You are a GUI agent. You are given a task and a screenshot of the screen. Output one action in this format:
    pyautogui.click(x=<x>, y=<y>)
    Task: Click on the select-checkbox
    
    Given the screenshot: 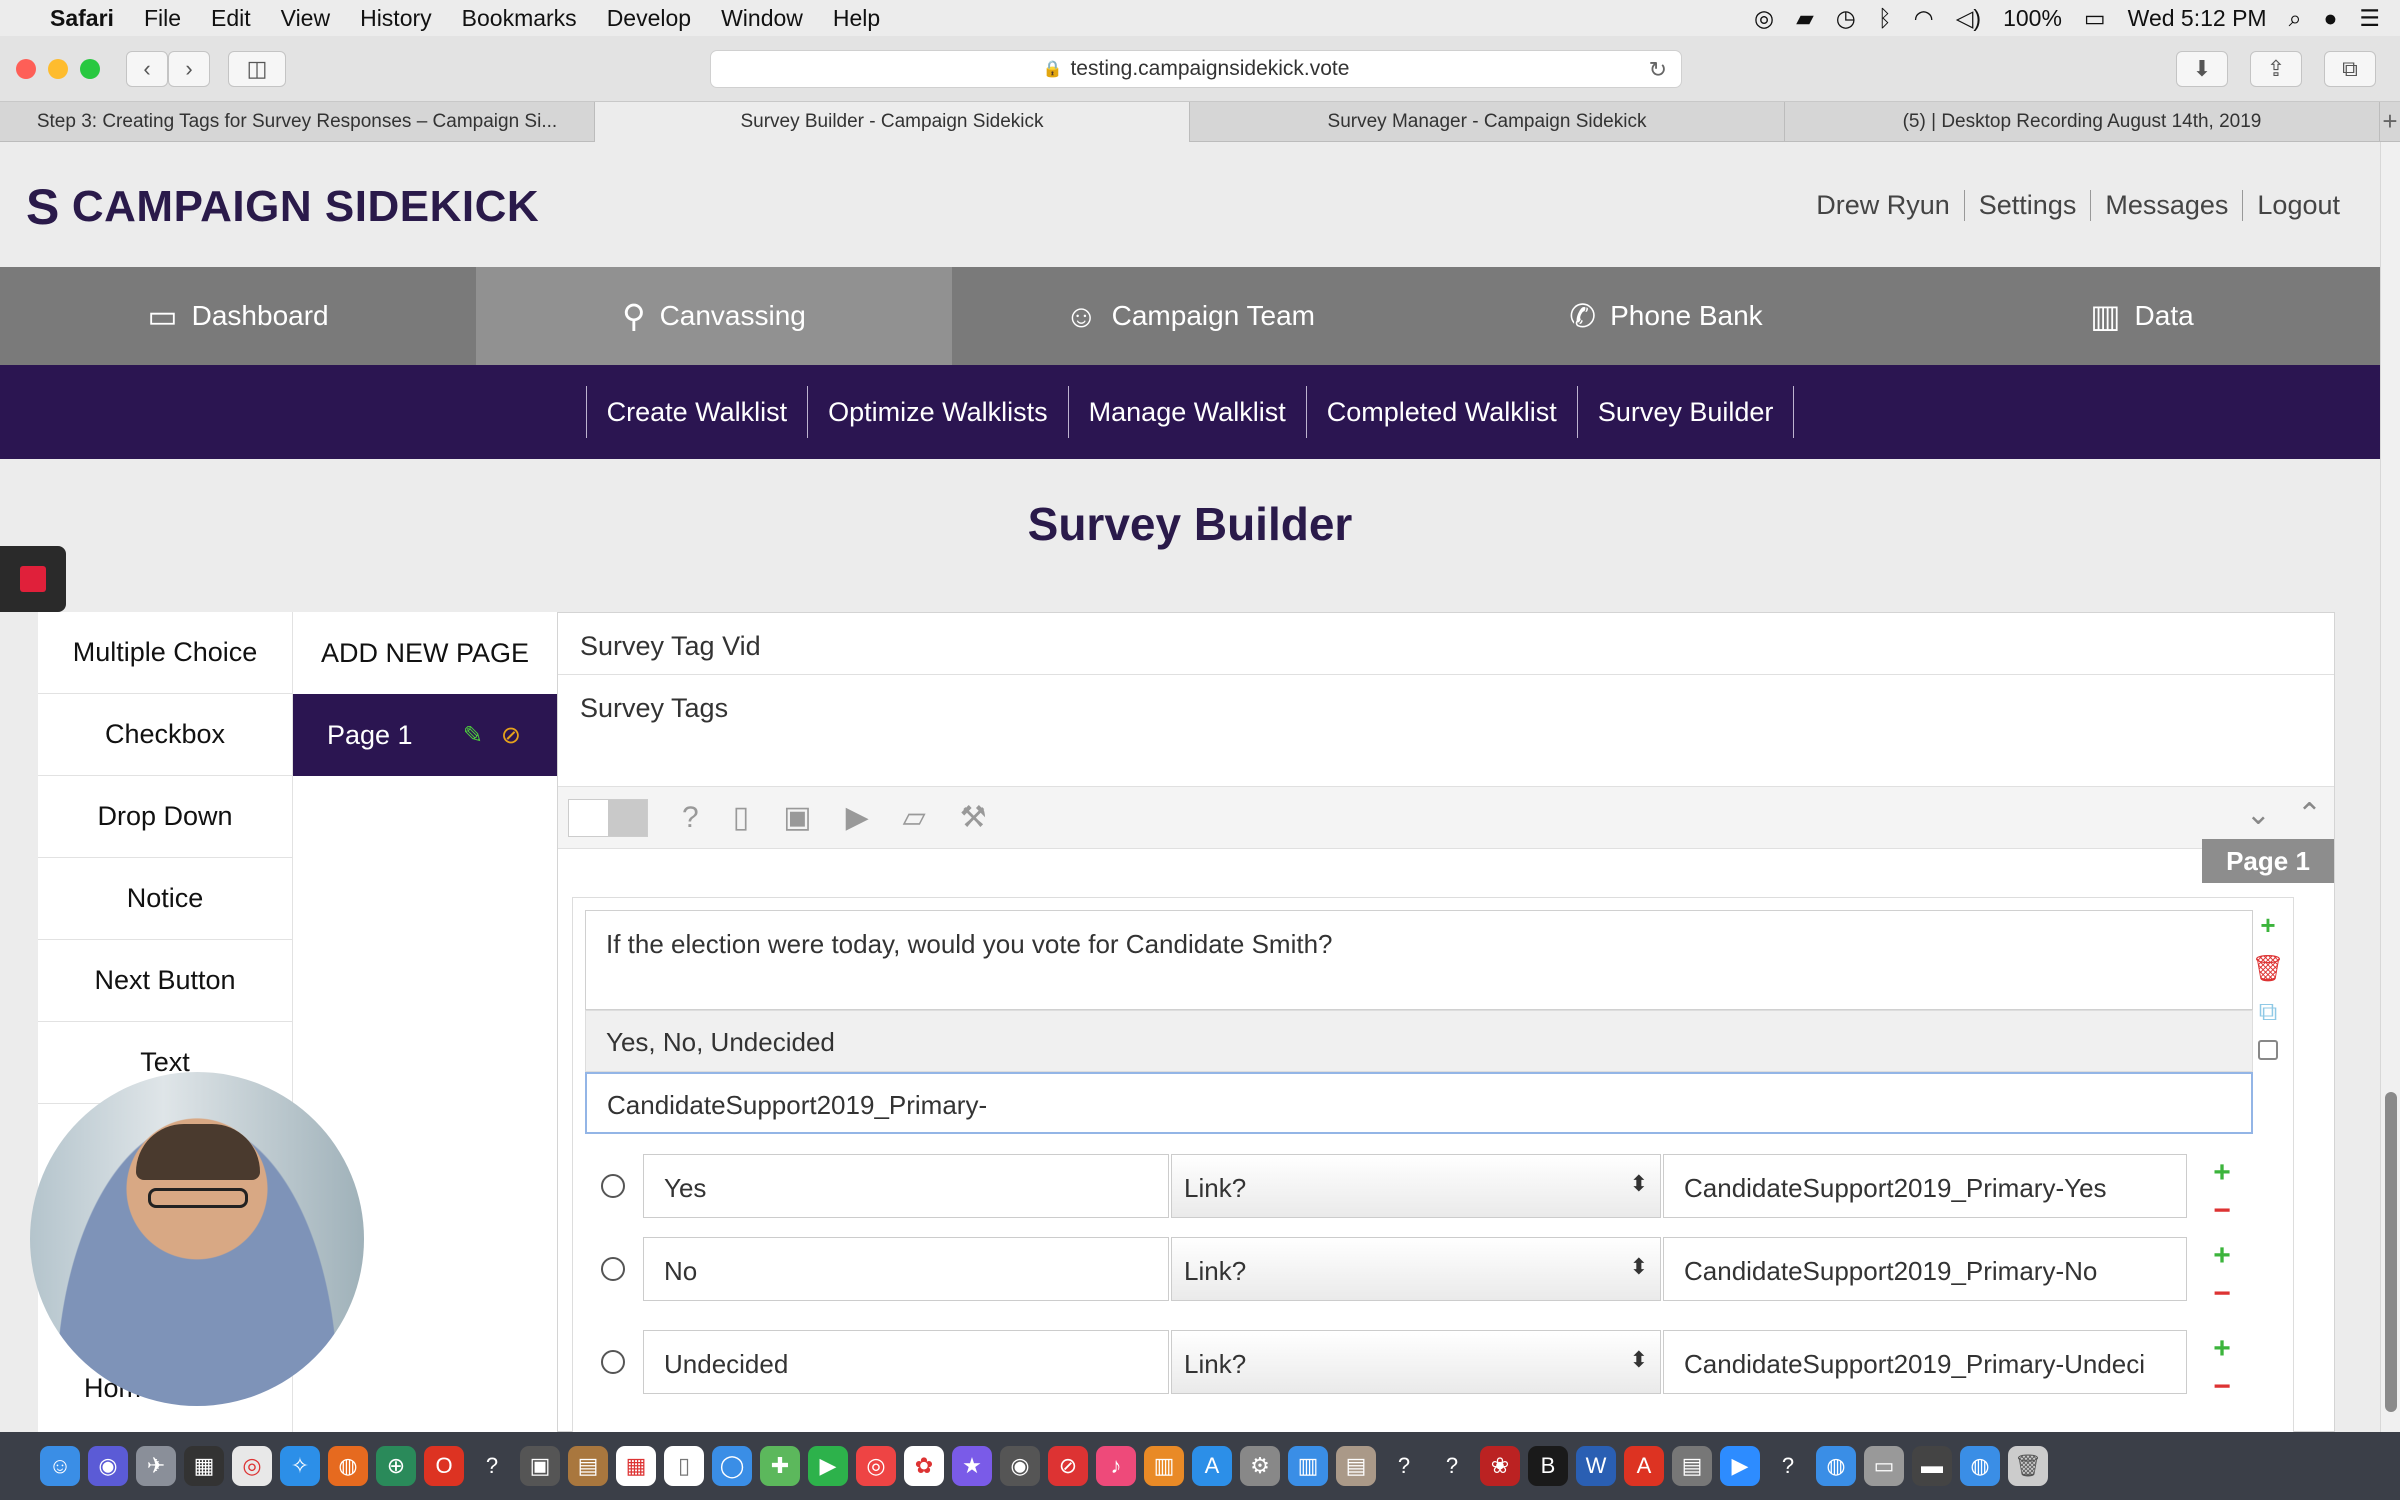 What is the action you would take?
    pyautogui.click(x=2268, y=1050)
    